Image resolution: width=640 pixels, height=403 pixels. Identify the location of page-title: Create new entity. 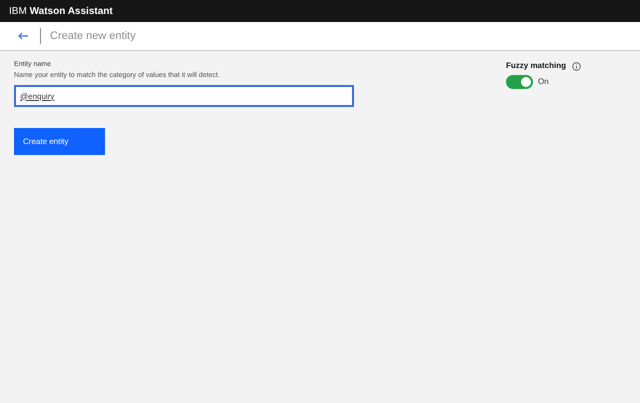
(93, 36).